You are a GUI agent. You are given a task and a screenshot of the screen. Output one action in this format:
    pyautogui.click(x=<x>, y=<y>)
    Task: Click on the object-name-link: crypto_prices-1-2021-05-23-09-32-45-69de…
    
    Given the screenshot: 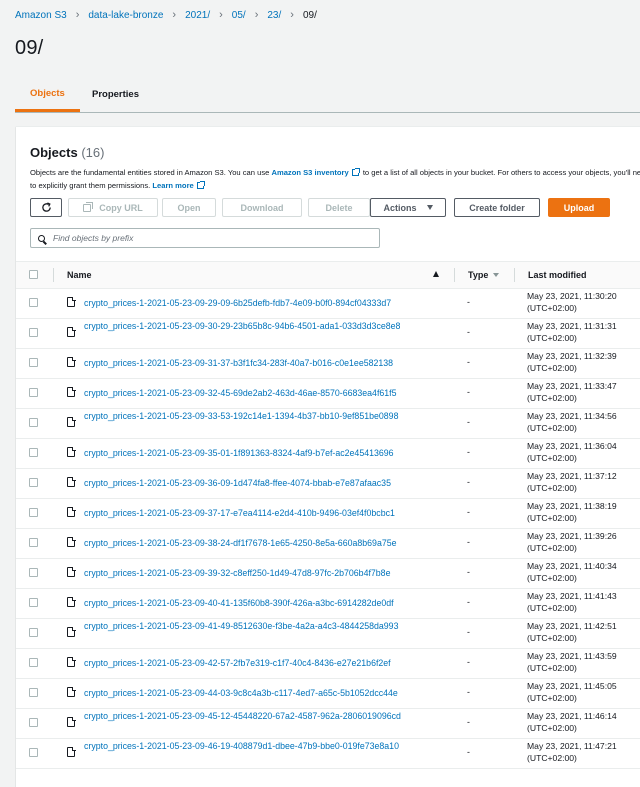 What is the action you would take?
    pyautogui.click(x=266, y=393)
    